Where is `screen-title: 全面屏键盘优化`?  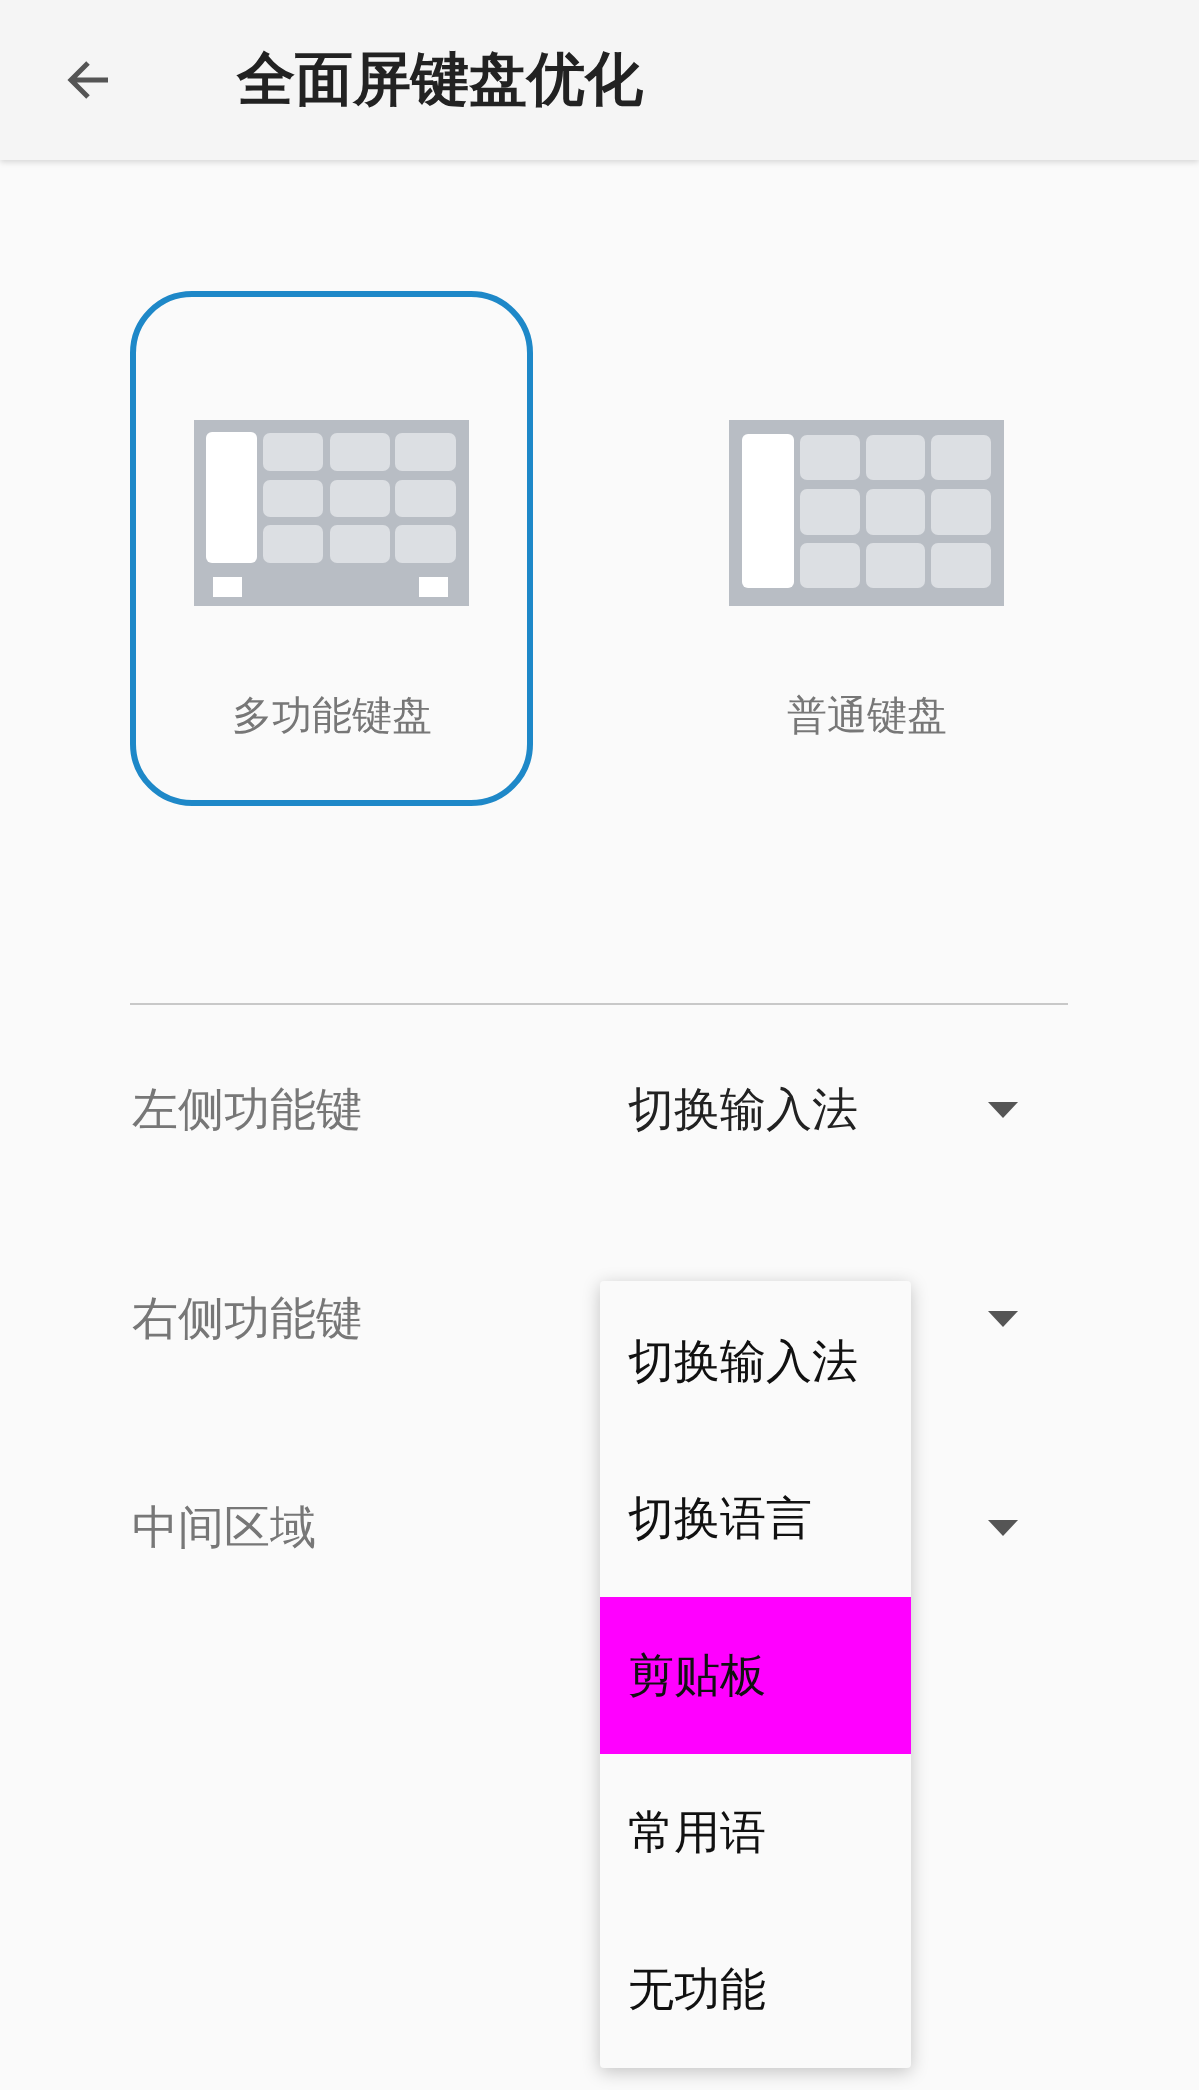
screen-title: 全面屏键盘优化 is located at coordinates (440, 79).